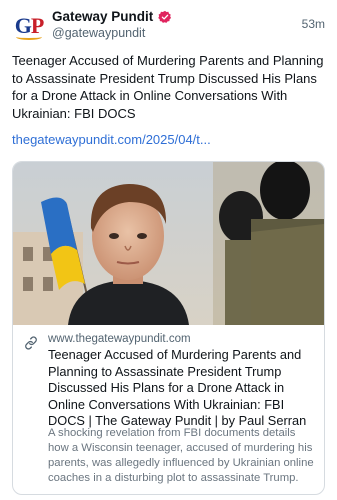 The width and height of the screenshot is (337, 500). I want to click on avatar-swoosh, so click(29, 37).